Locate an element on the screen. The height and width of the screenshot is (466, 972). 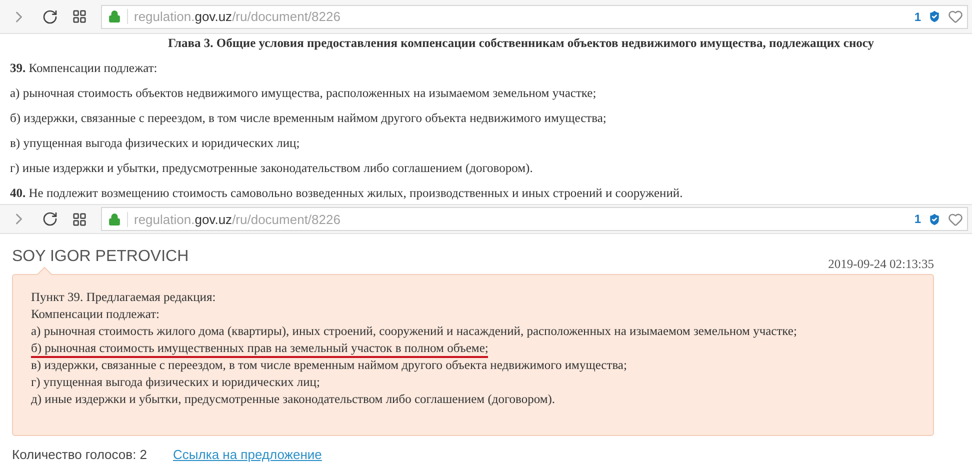
comment-line: б) рыночная стоимость имущественных прав на земельный участок в полном объеме; is located at coordinates (259, 349).